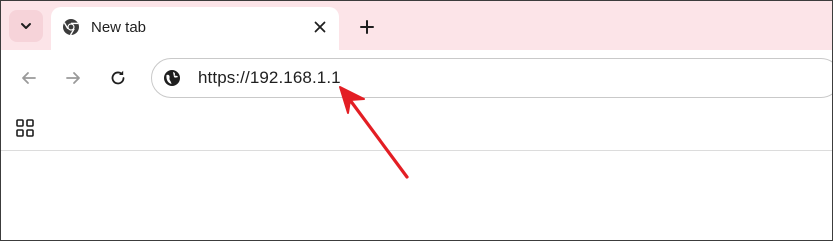 This screenshot has width=833, height=241. I want to click on tab-search-button, so click(26, 26).